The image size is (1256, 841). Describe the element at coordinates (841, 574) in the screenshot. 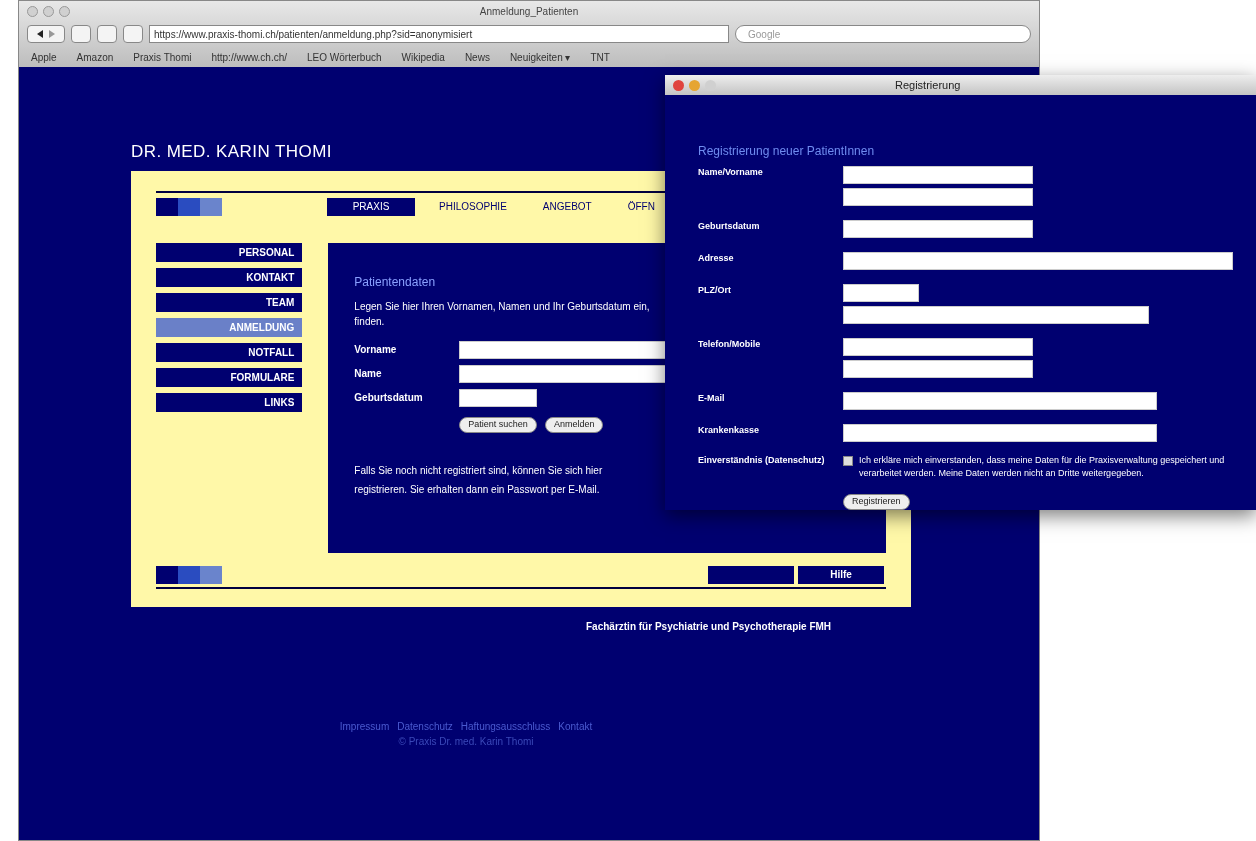

I see `bottom-button: Hilfe` at that location.